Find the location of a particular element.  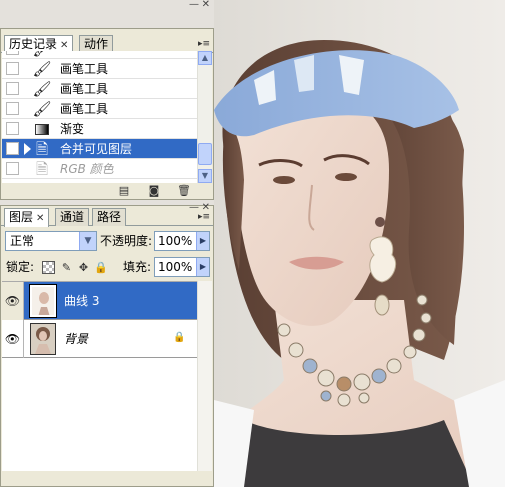

fill-label: 填充: is located at coordinates (137, 267).